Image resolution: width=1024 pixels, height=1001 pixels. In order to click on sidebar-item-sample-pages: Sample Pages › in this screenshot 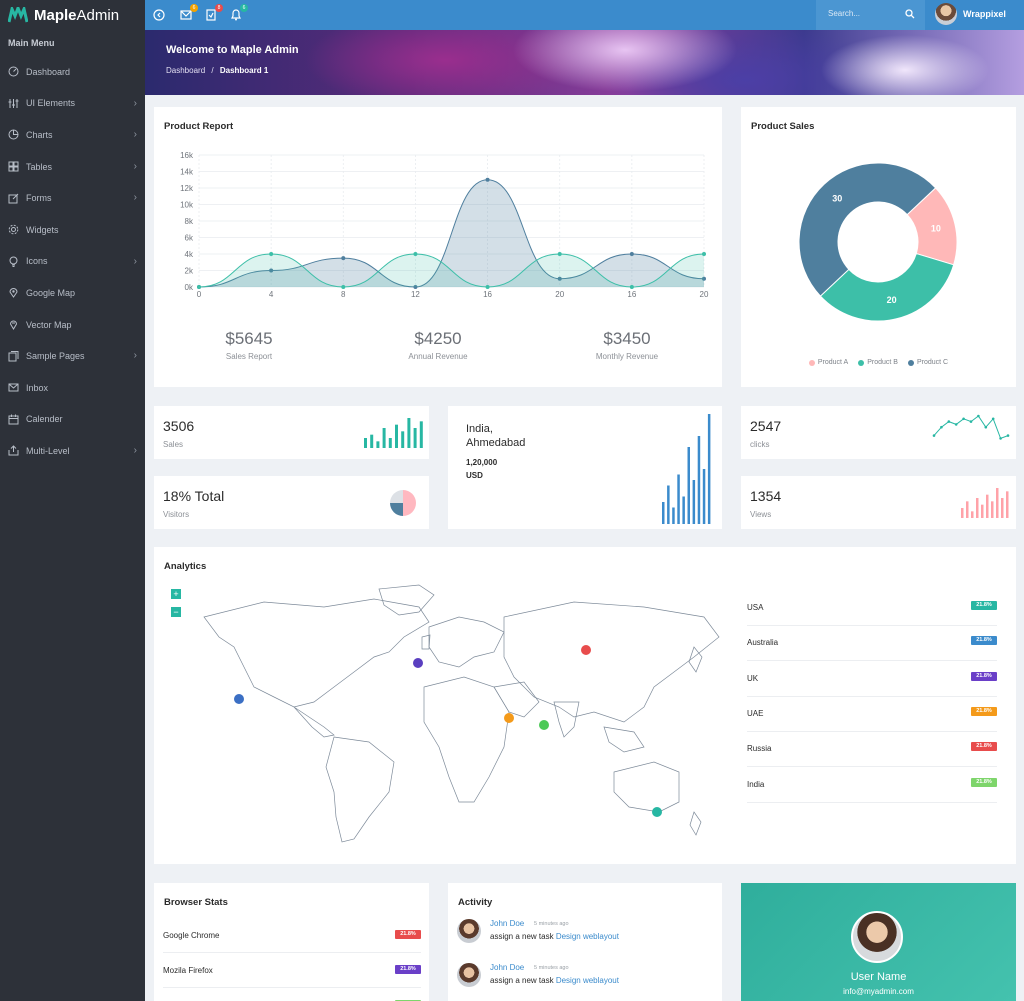, I will do `click(72, 356)`.